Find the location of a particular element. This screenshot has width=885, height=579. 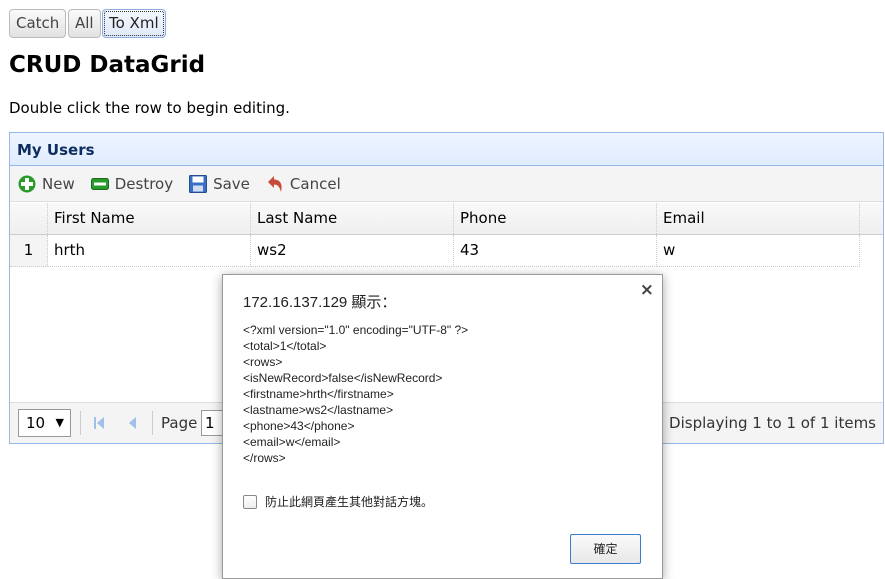

previous-page-icon is located at coordinates (132, 423).